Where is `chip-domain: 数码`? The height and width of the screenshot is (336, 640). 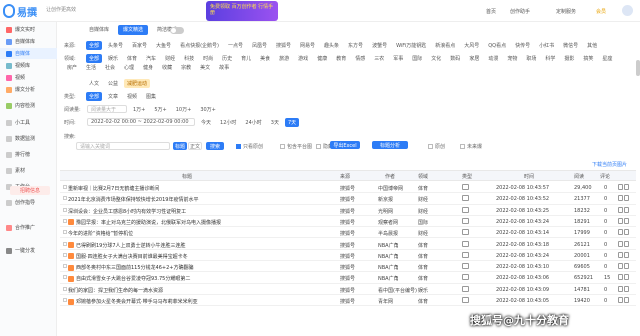 chip-domain: 数码 is located at coordinates (455, 58).